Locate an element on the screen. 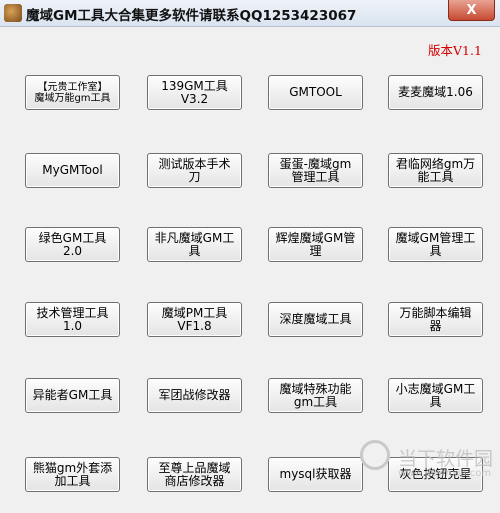 The width and height of the screenshot is (500, 513). tool-button-label: 139GM工具 V3.2 is located at coordinates (194, 92).